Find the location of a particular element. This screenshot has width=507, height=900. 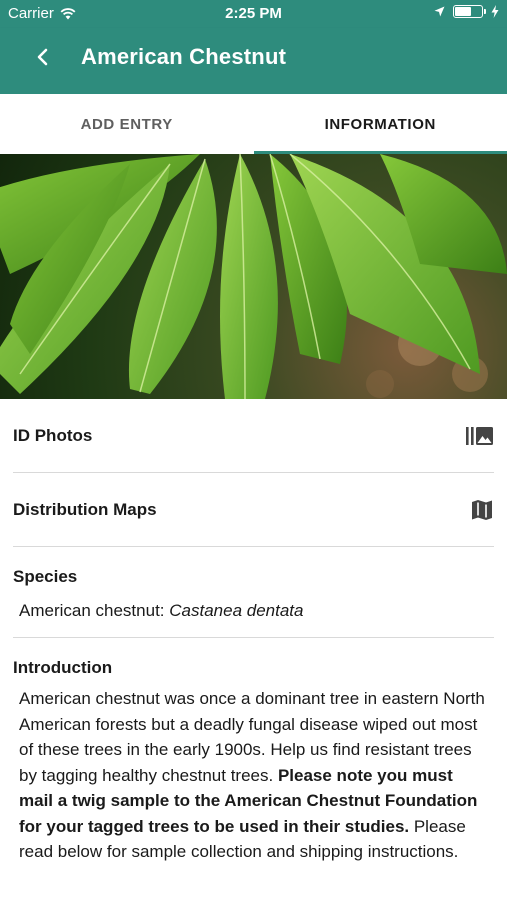

distribution-maps-label: Distribution Maps is located at coordinates (85, 509).